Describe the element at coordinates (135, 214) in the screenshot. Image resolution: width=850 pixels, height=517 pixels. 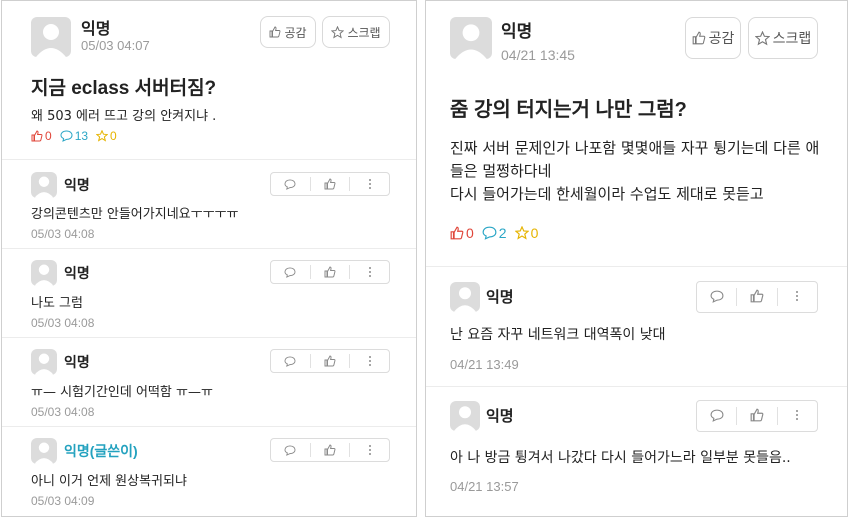
I see `comment-text: 강의콘텐츠만 안들어가지네요ㅜㅜㅜㅠ` at that location.